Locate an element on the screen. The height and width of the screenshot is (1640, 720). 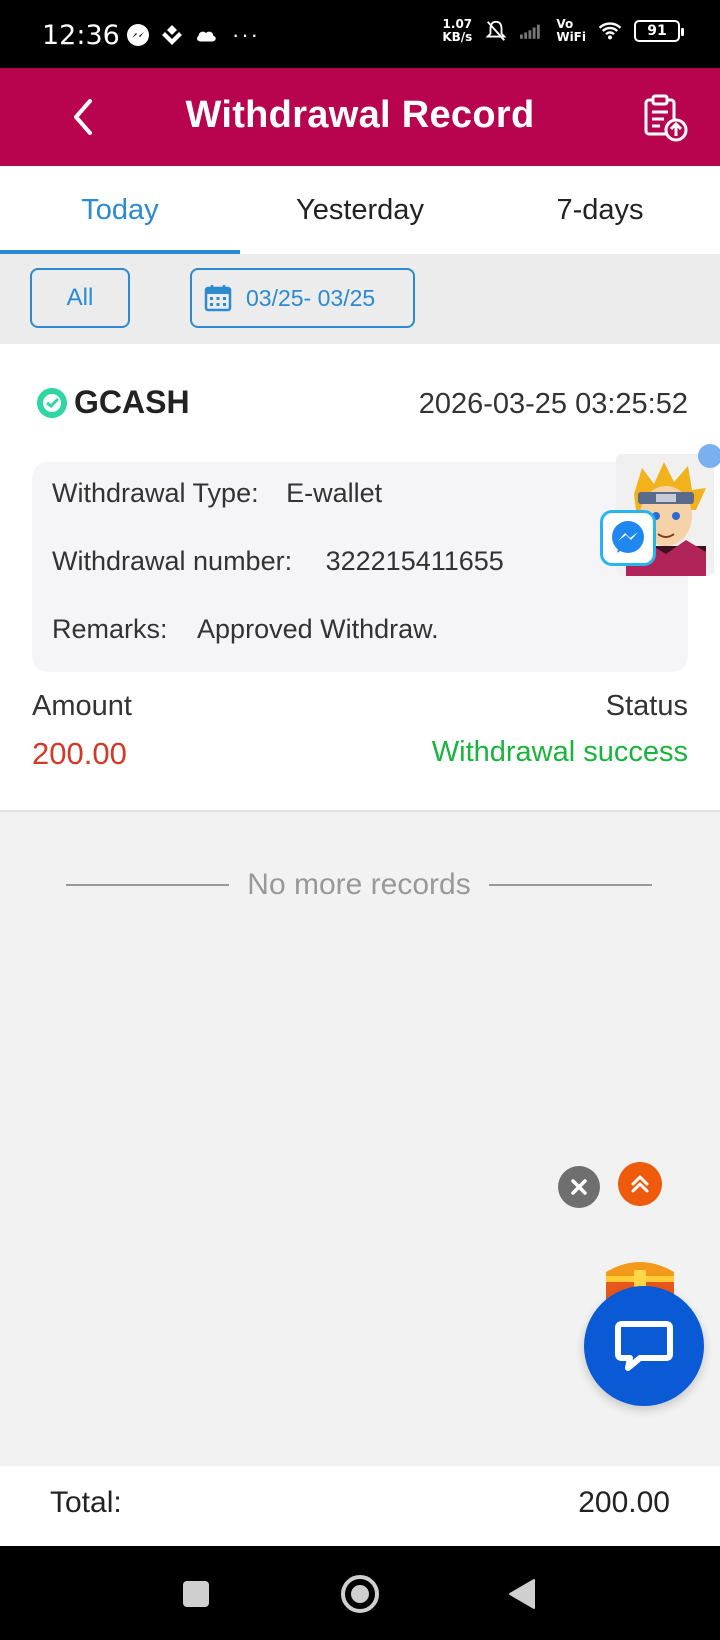
close-floating-button is located at coordinates (579, 1187).